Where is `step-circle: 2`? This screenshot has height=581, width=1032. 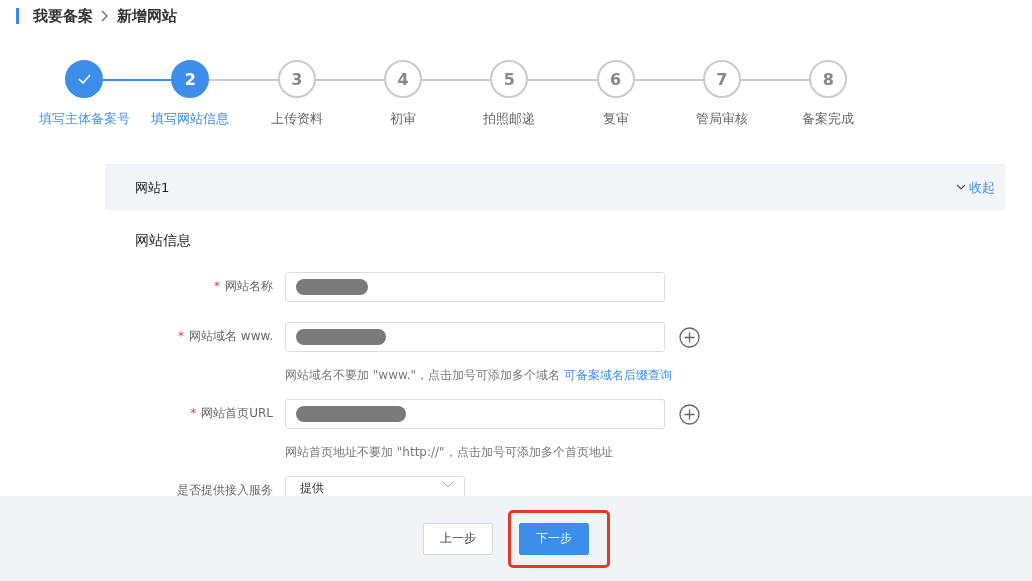
step-circle: 2 is located at coordinates (190, 79).